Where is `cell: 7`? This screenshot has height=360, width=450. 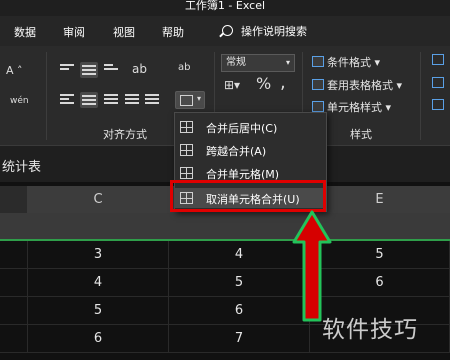 cell: 7 is located at coordinates (239, 339).